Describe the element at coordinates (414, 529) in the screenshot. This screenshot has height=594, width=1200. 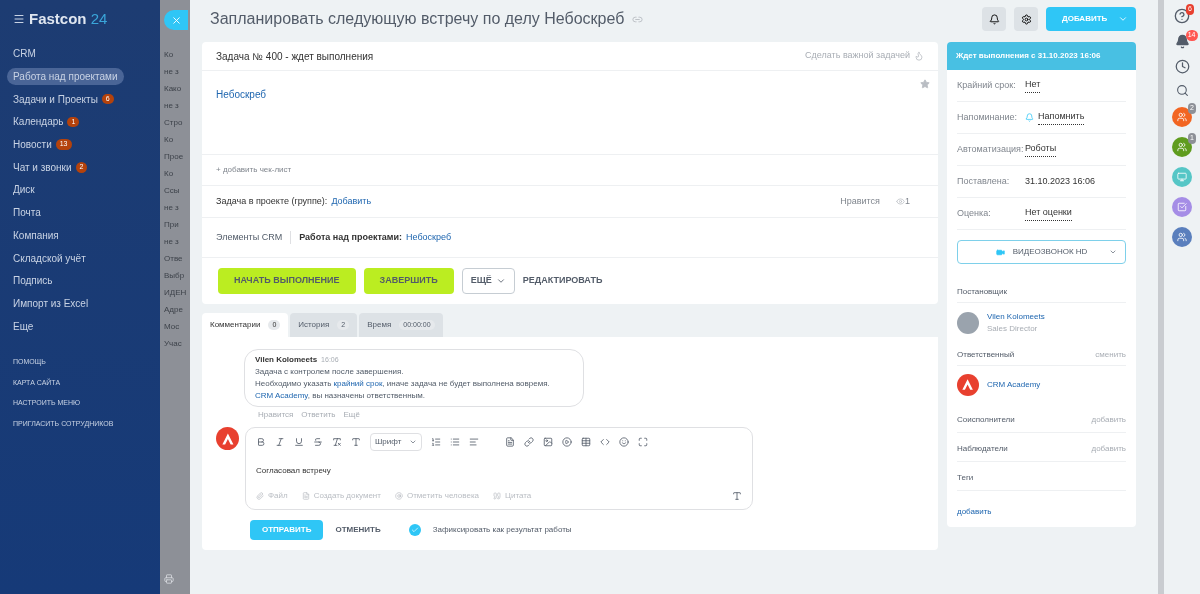
I see `result-checkbox` at that location.